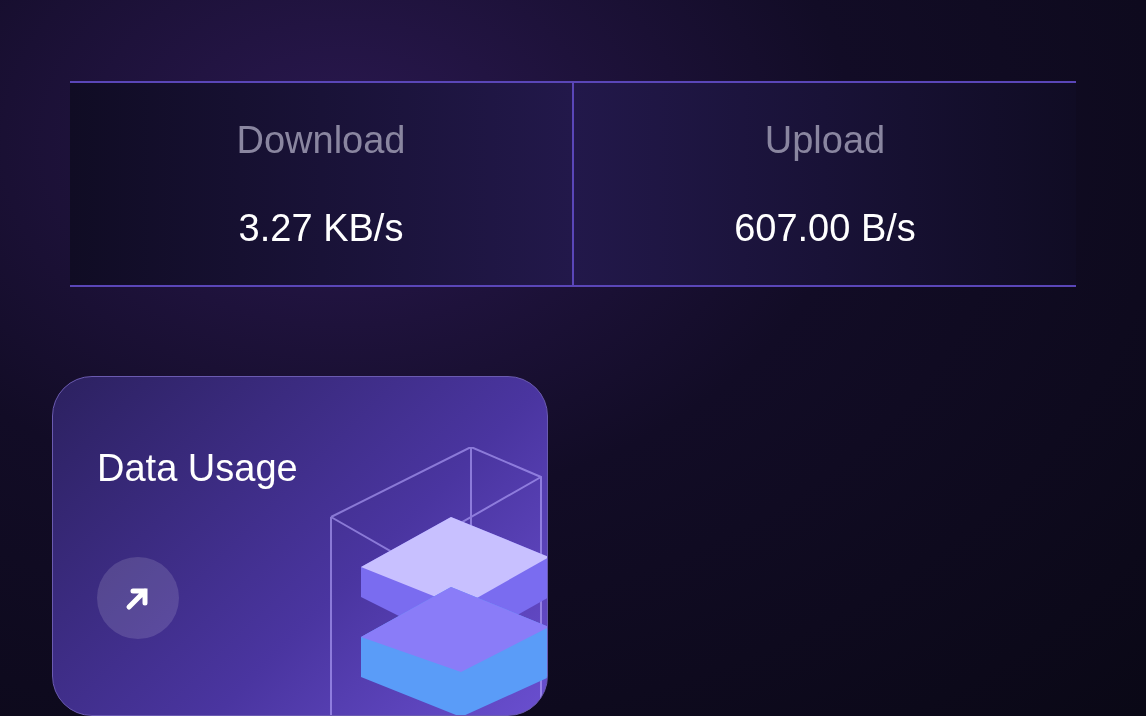 The image size is (1146, 716). What do you see at coordinates (321, 228) in the screenshot?
I see `stat-value: 3.27 KB/s` at bounding box center [321, 228].